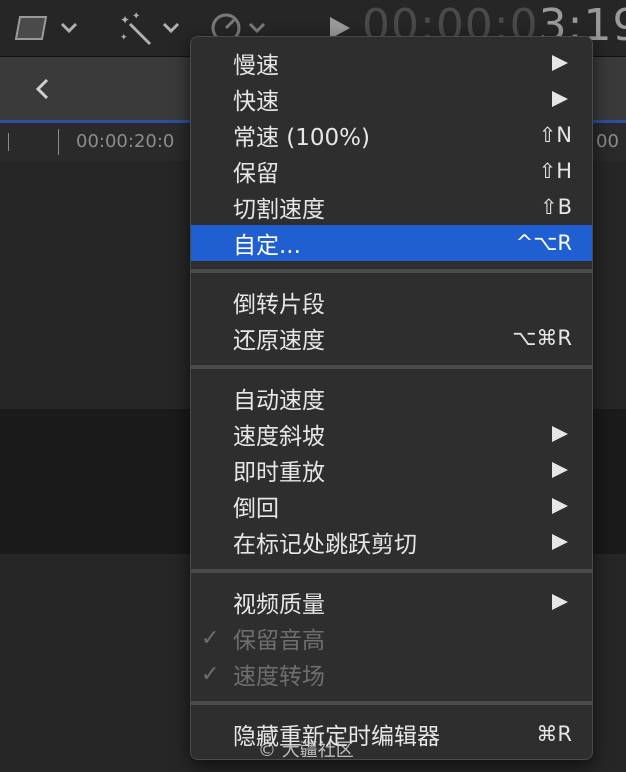 The height and width of the screenshot is (772, 626). Describe the element at coordinates (31, 28) in the screenshot. I see `crop-icon` at that location.